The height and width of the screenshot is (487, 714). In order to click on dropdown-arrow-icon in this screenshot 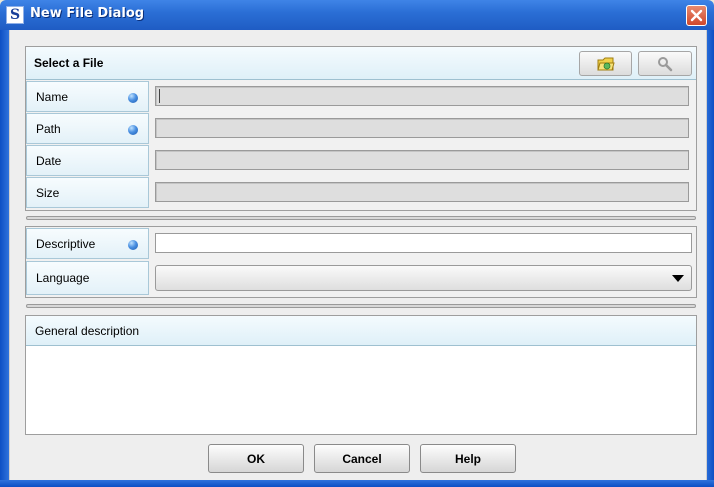, I will do `click(678, 278)`.